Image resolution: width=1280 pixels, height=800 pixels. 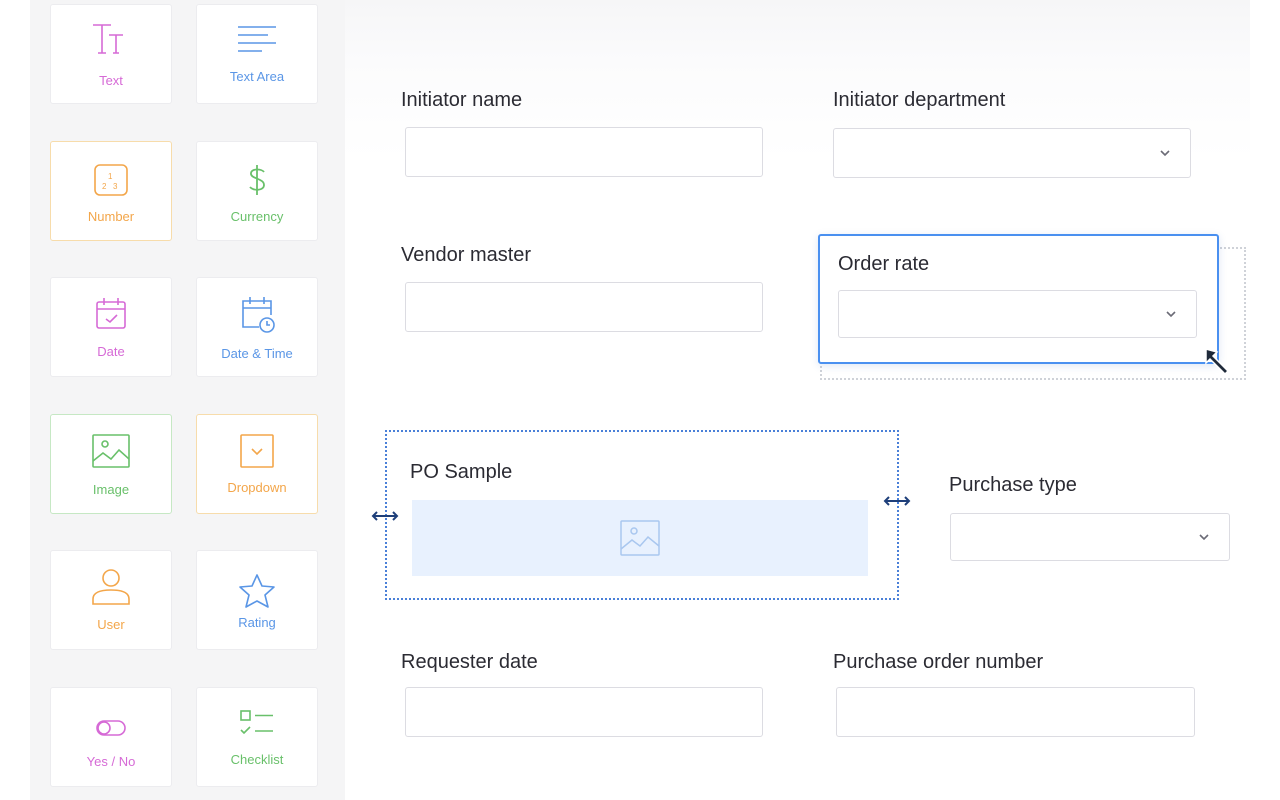 I want to click on palette-label: Text Area, so click(x=257, y=76).